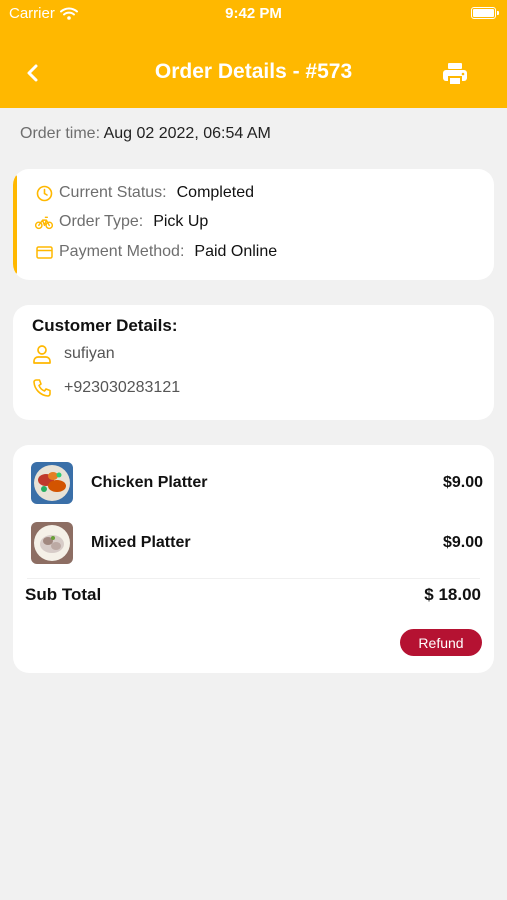  I want to click on printer-icon, so click(455, 74).